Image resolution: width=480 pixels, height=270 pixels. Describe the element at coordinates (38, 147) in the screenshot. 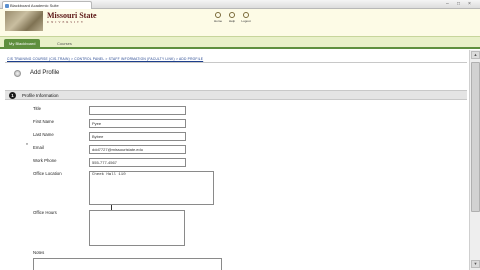

I see `email-label: Email` at that location.